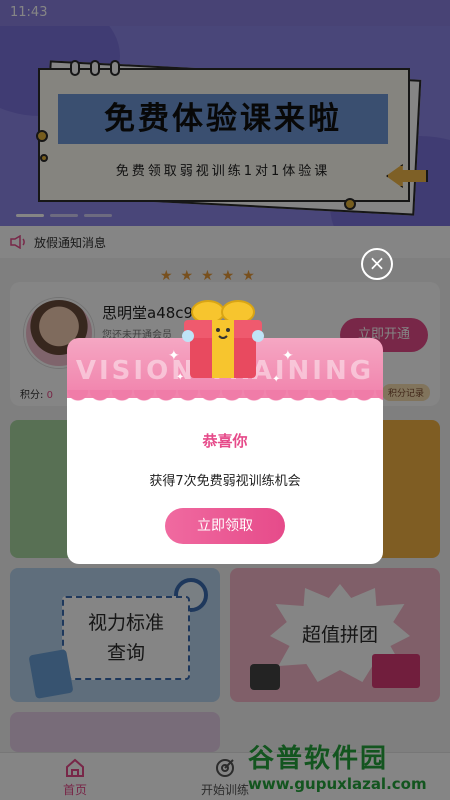  Describe the element at coordinates (377, 264) in the screenshot. I see `close-button: ×` at that location.